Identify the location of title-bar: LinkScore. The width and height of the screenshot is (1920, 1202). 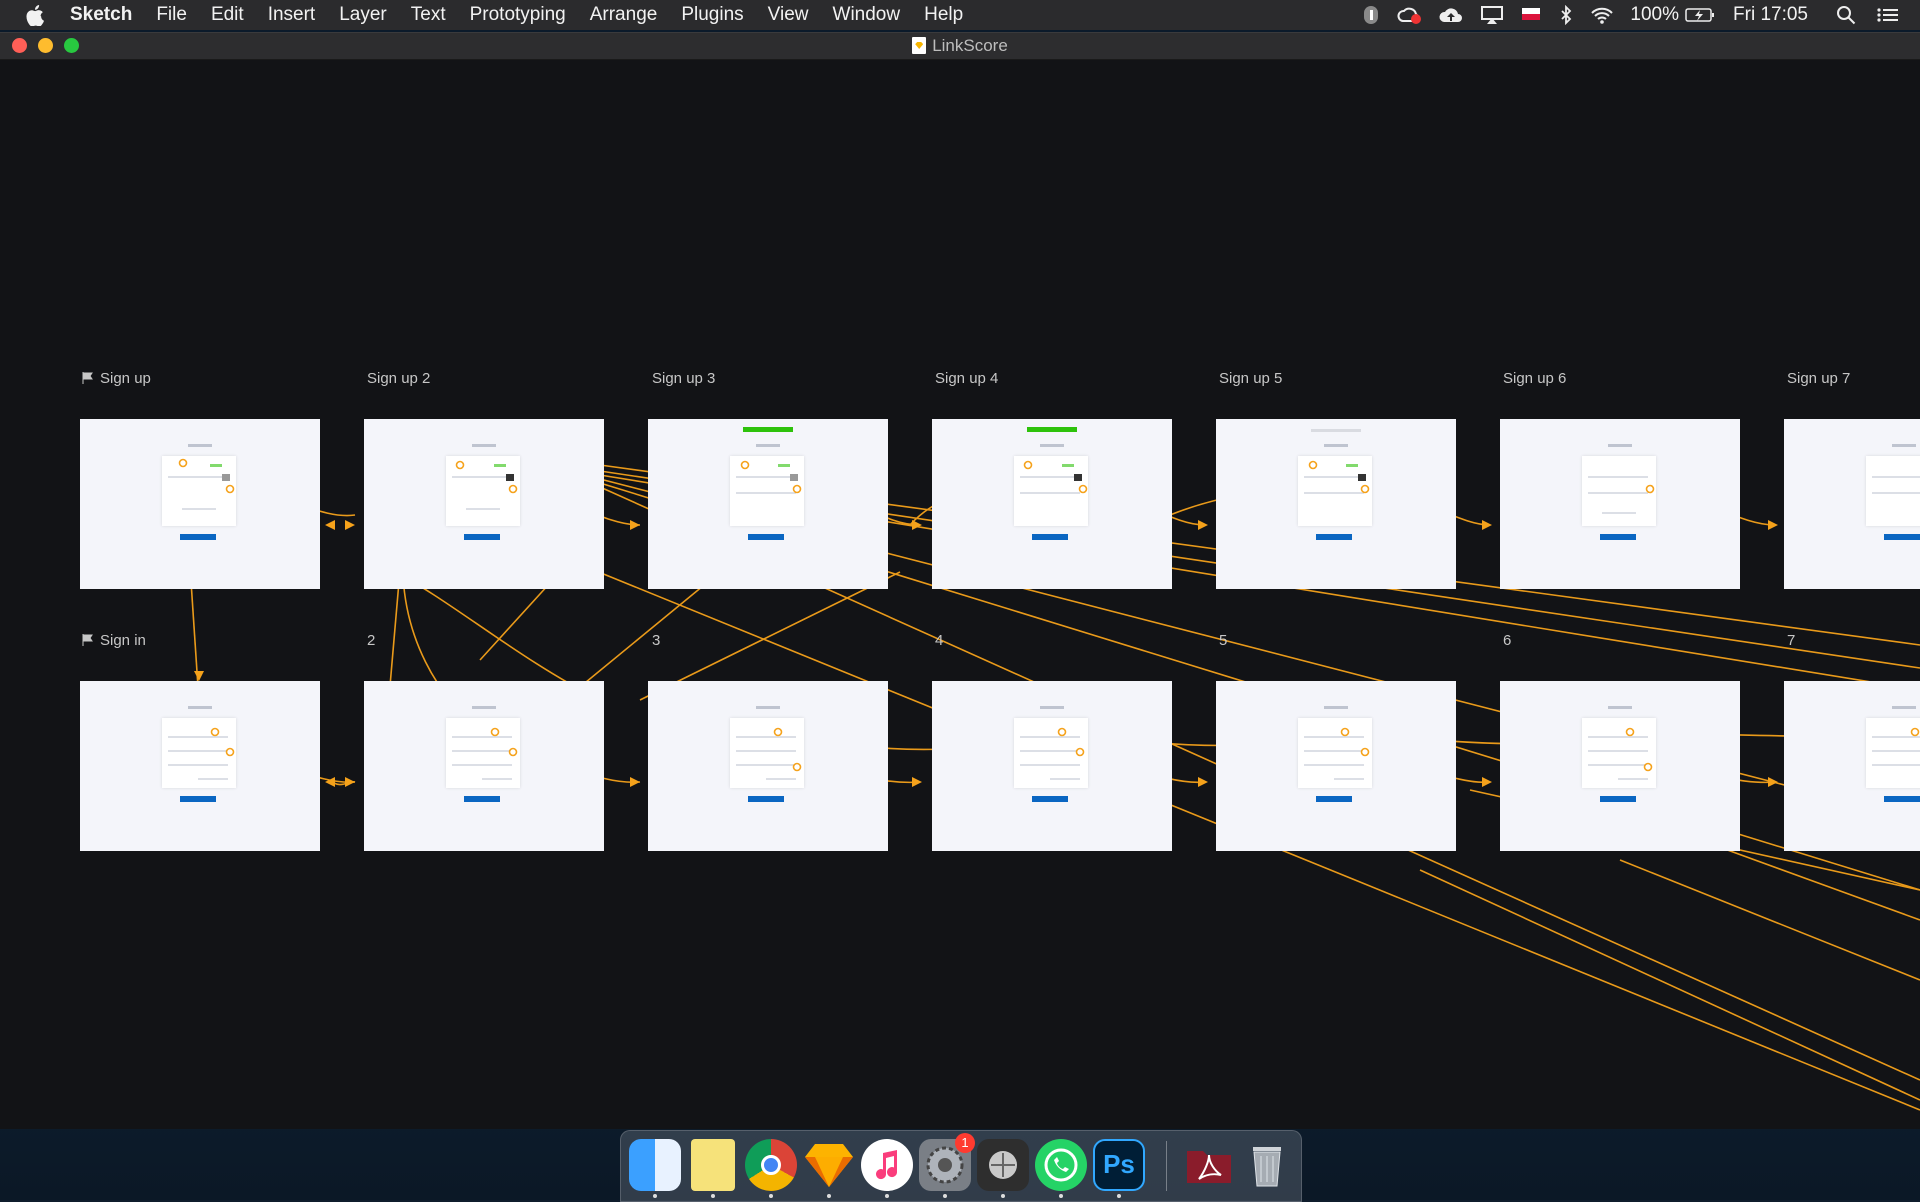
(960, 46).